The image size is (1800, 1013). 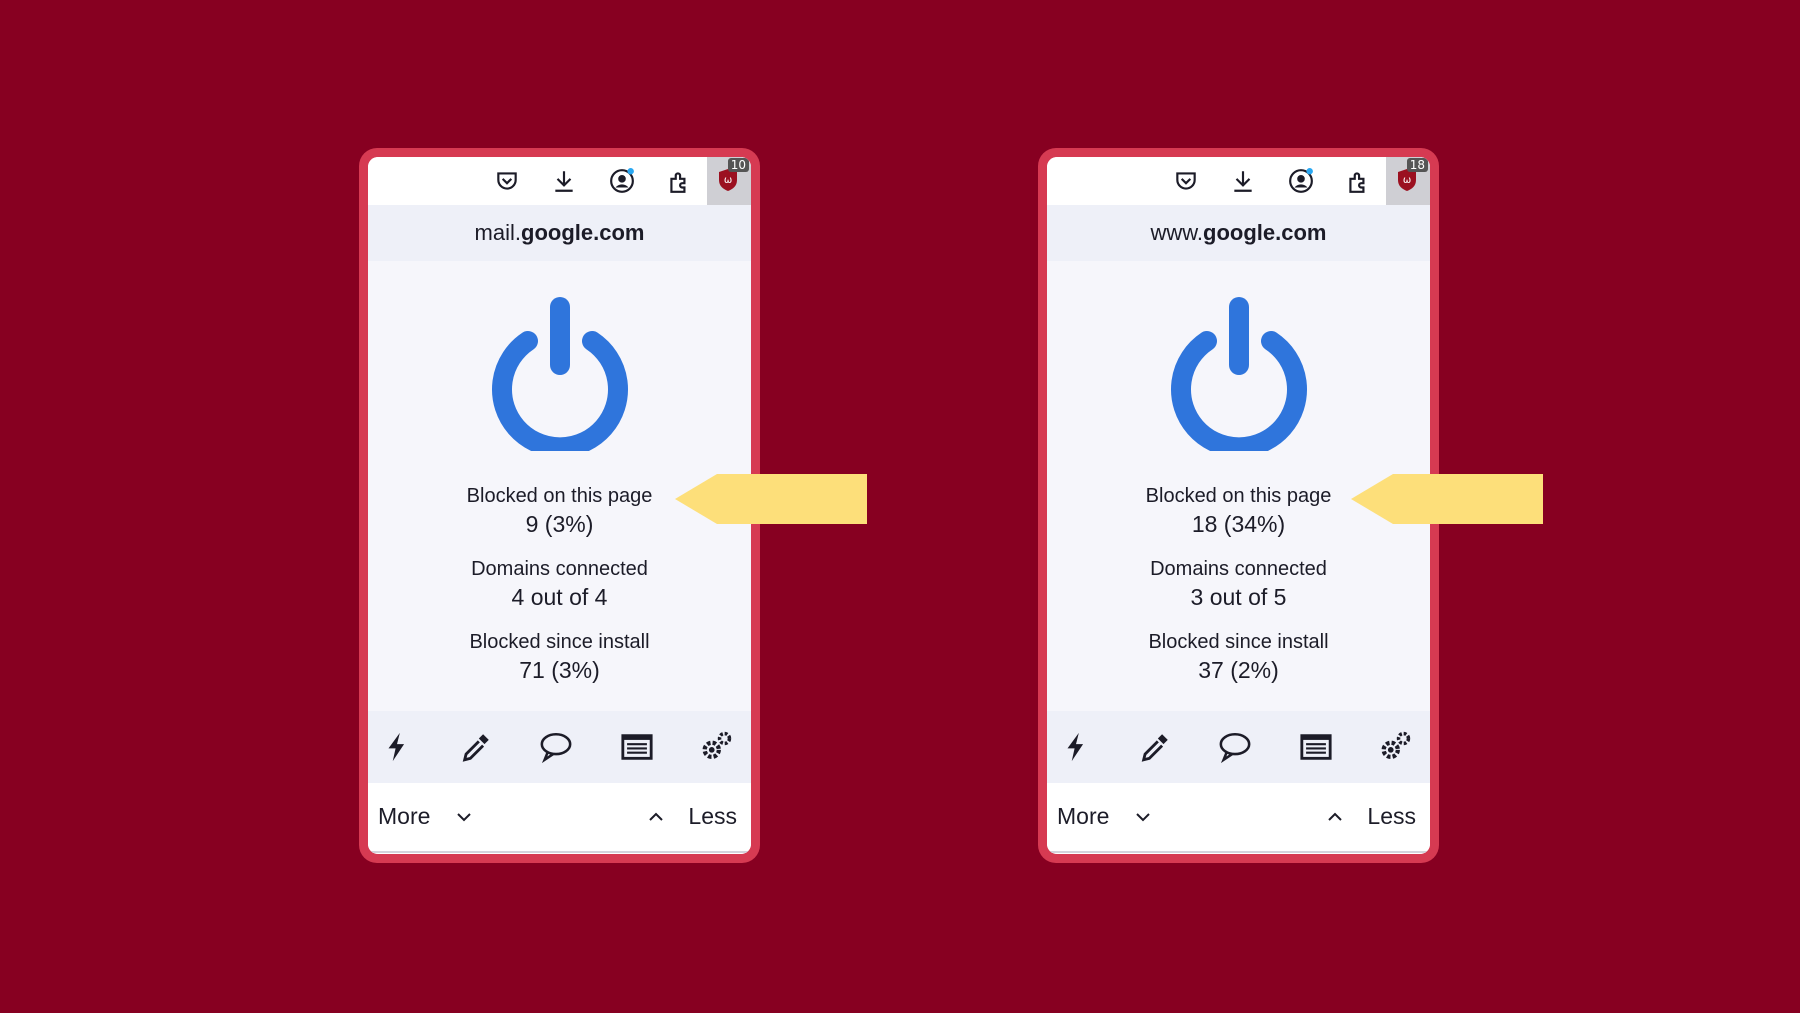 What do you see at coordinates (559, 670) in the screenshot?
I see `blocked-install-value: 71 (3%)` at bounding box center [559, 670].